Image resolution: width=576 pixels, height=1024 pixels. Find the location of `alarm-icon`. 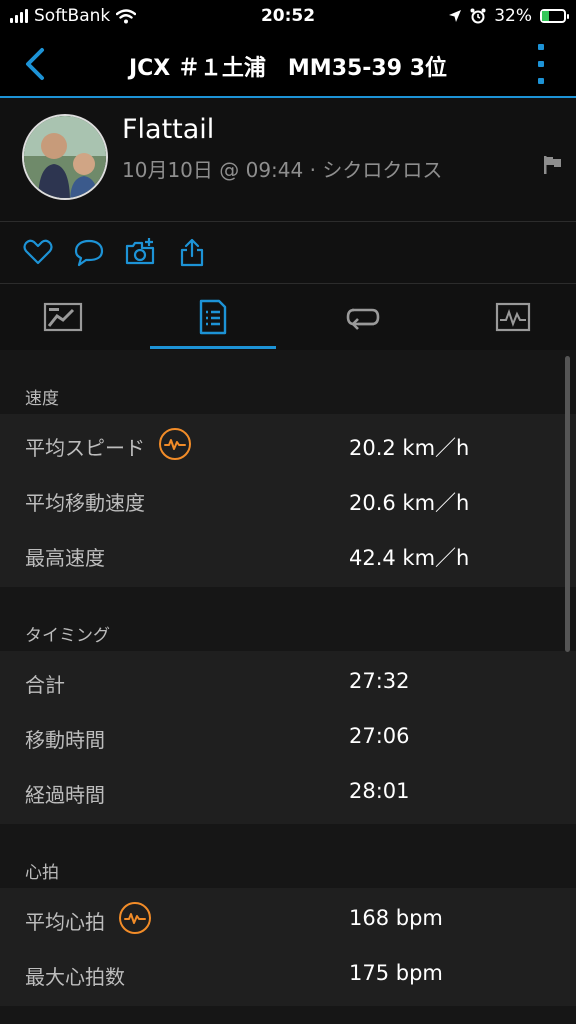

alarm-icon is located at coordinates (478, 16).